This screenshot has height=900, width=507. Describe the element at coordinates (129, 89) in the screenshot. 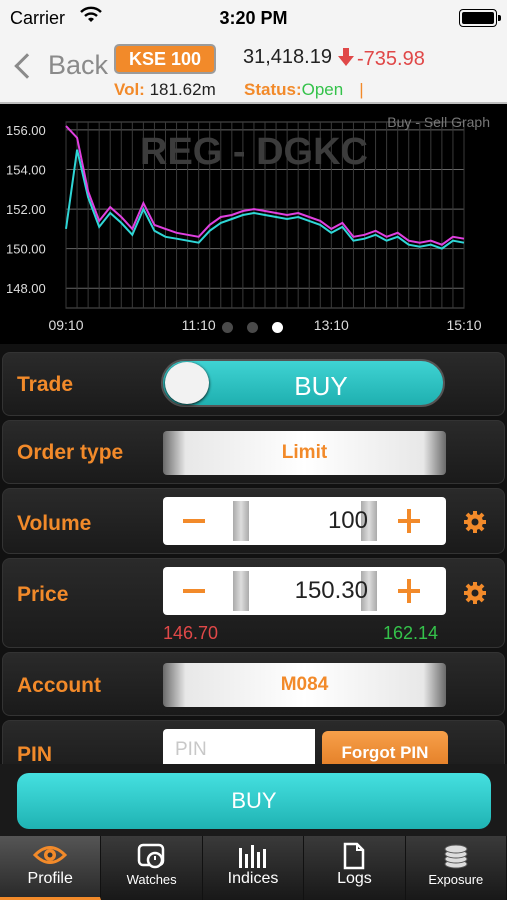

I see `volume-label: Vol:` at that location.